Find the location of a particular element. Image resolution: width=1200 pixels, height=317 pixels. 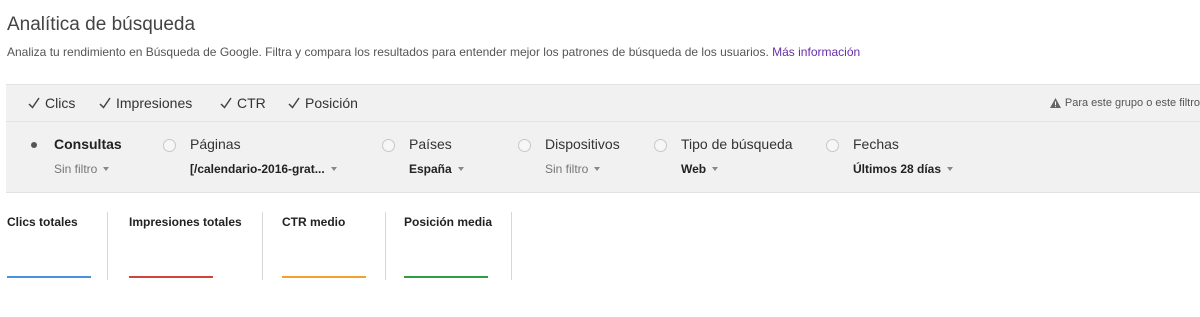

metric-label: CTR is located at coordinates (251, 103).